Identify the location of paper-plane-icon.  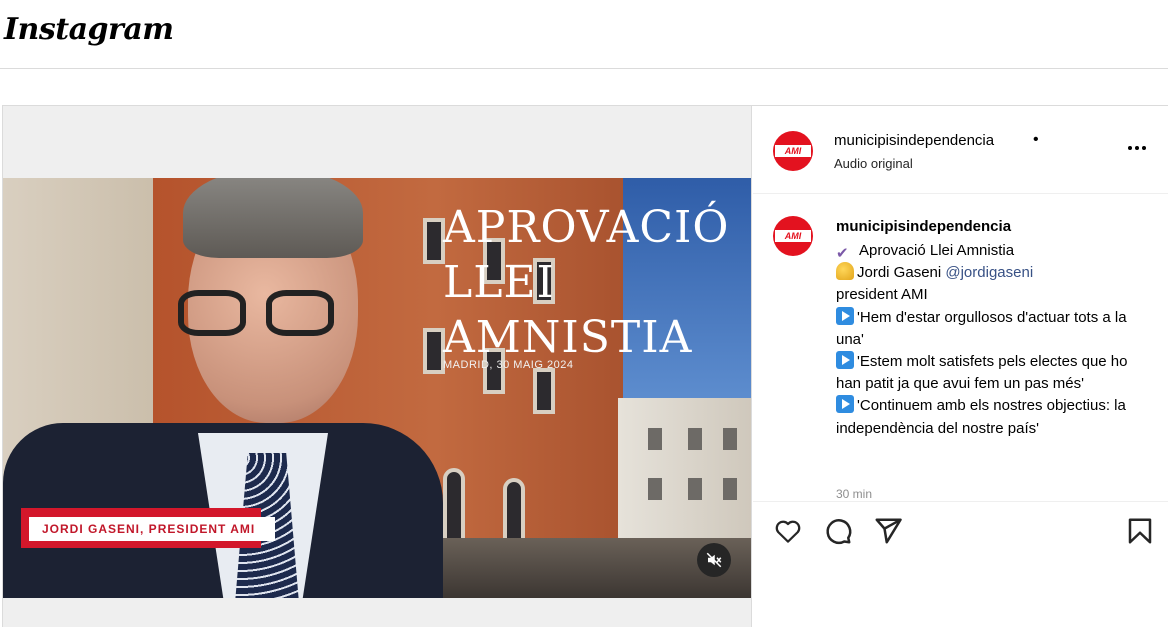
(888, 531).